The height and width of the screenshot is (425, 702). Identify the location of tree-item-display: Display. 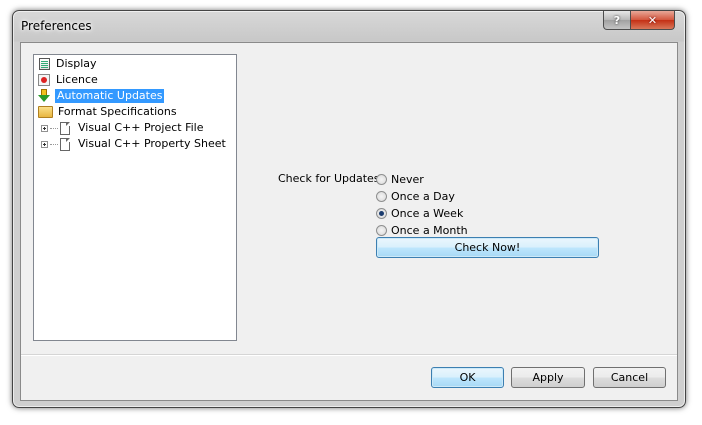
(68, 64).